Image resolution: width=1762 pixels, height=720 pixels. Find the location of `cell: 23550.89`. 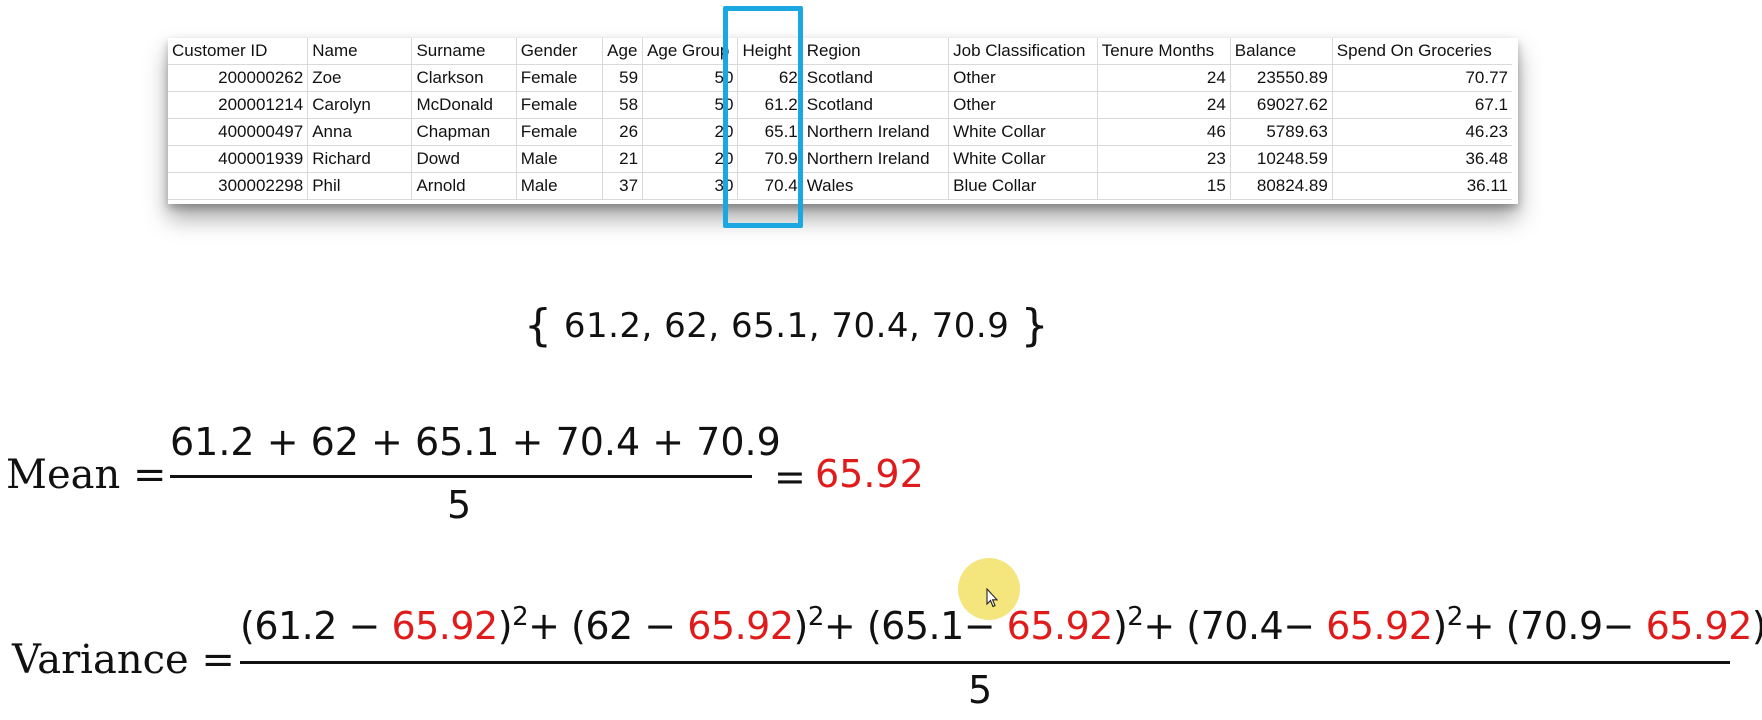

cell: 23550.89 is located at coordinates (1281, 78).